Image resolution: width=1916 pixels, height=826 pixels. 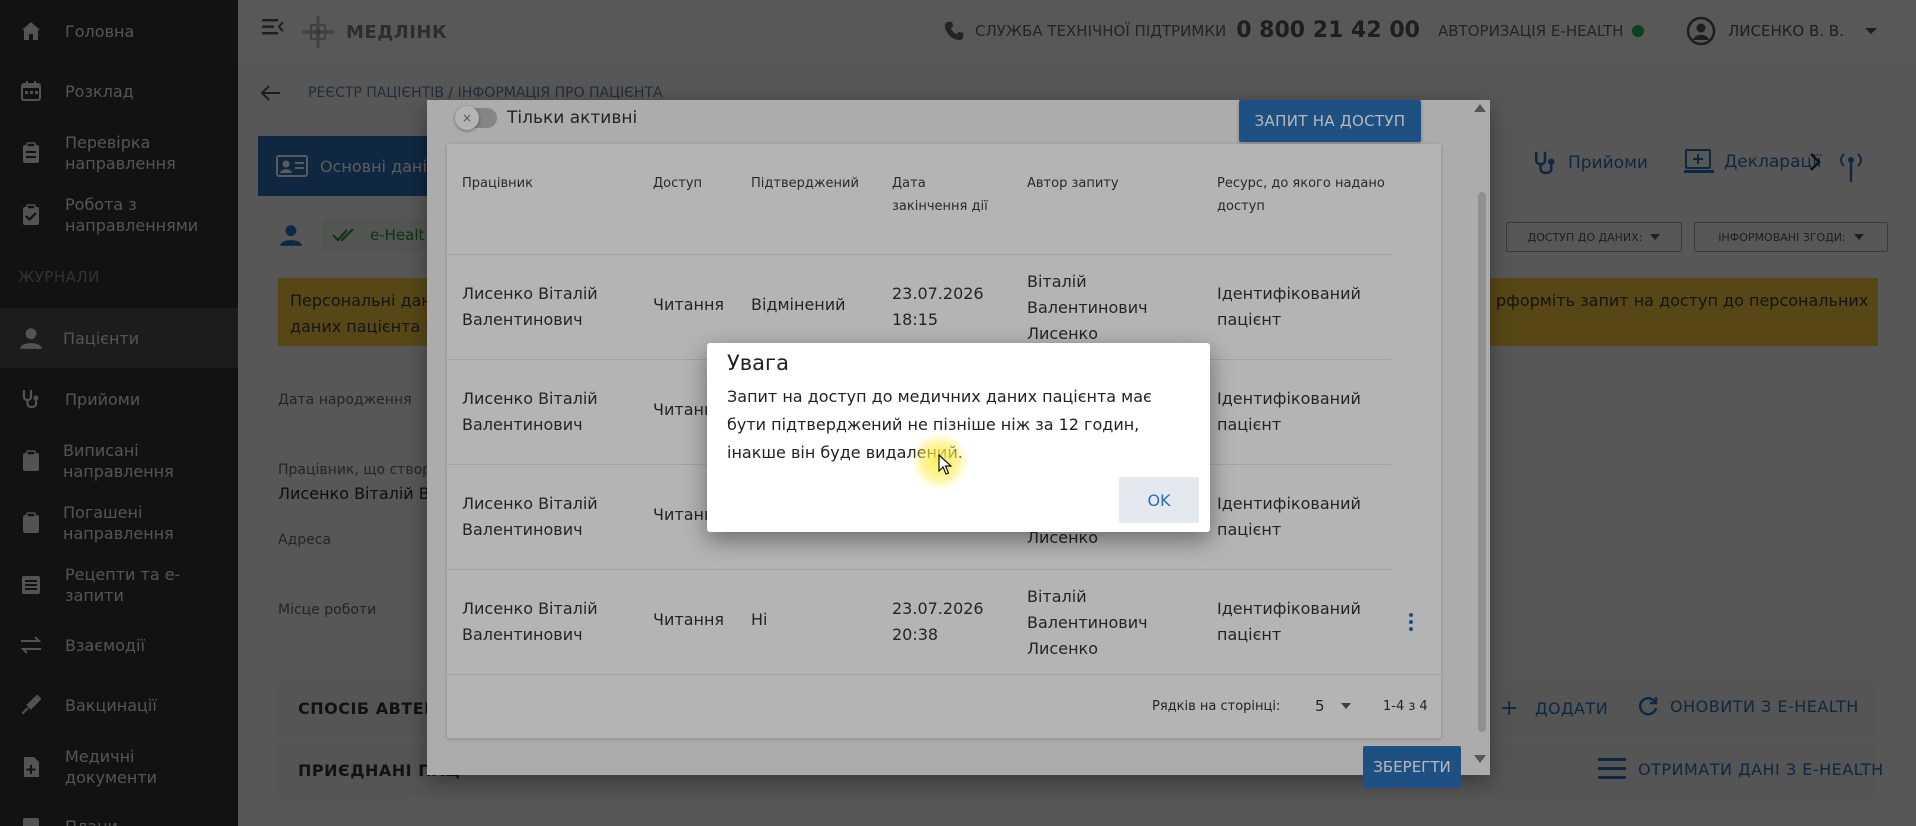 What do you see at coordinates (1159, 500) in the screenshot?
I see `ok-button: OK` at bounding box center [1159, 500].